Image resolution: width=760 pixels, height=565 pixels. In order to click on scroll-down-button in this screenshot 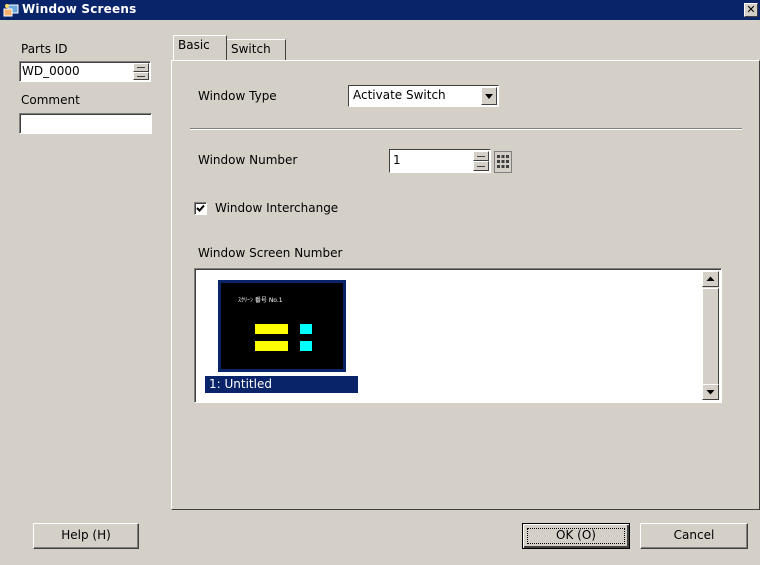, I will do `click(710, 392)`.